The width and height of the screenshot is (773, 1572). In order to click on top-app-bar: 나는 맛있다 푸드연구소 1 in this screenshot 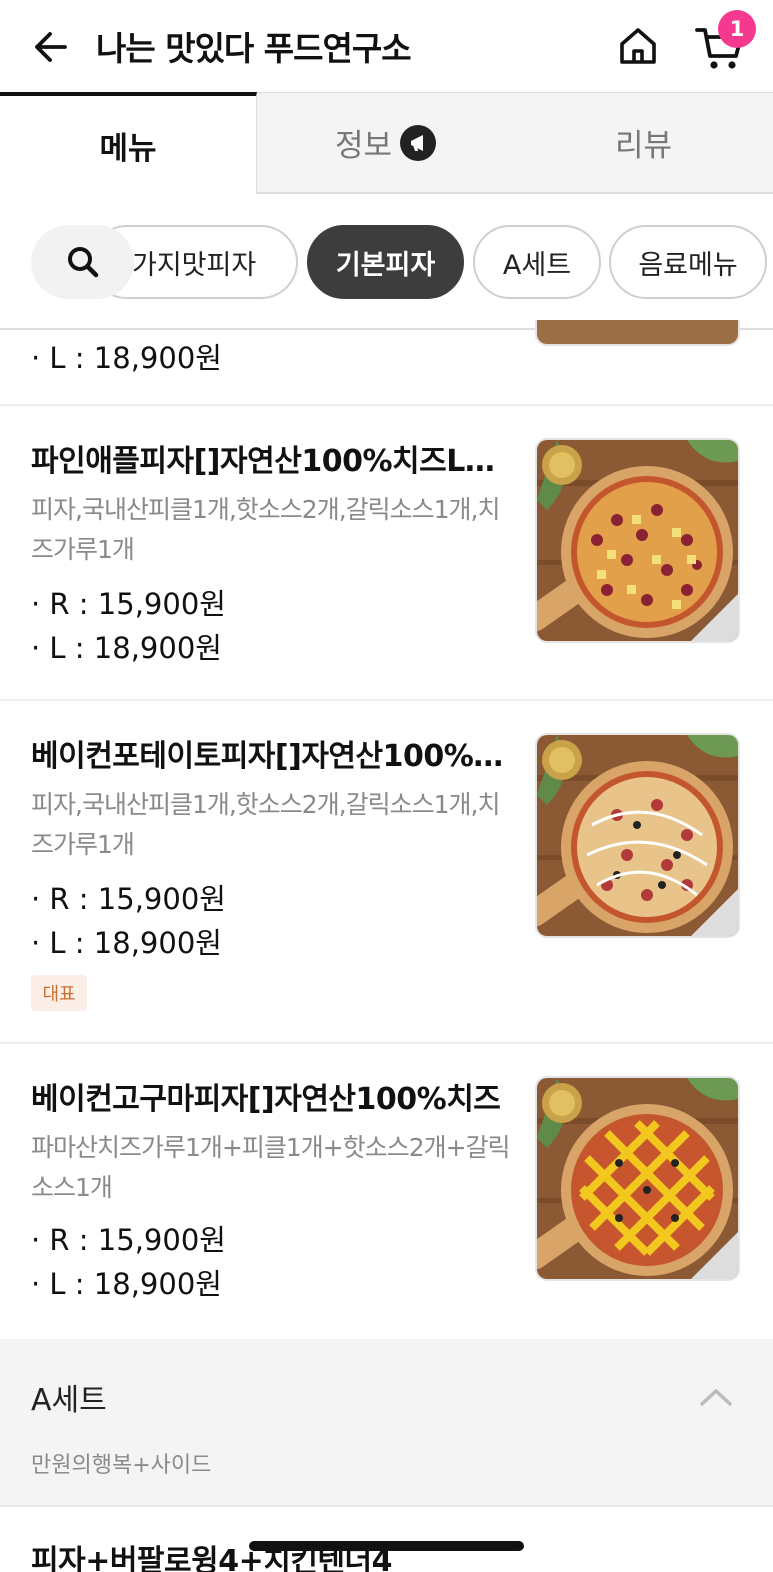, I will do `click(386, 47)`.